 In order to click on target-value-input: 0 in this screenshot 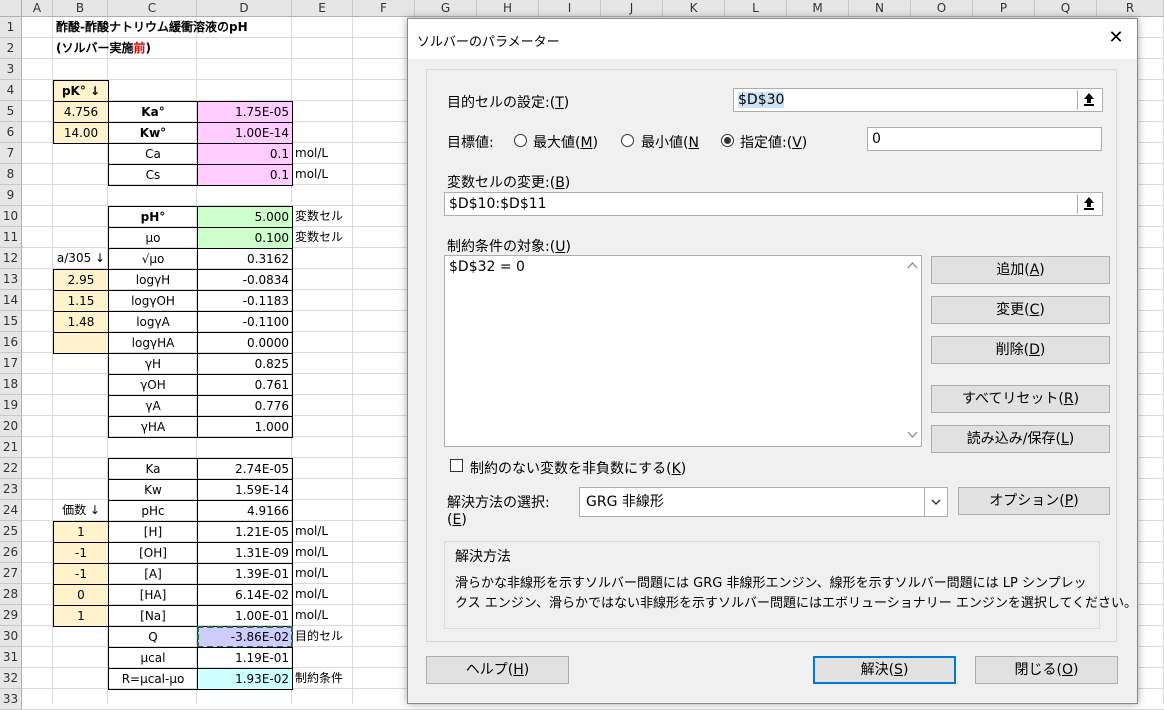, I will do `click(984, 139)`.